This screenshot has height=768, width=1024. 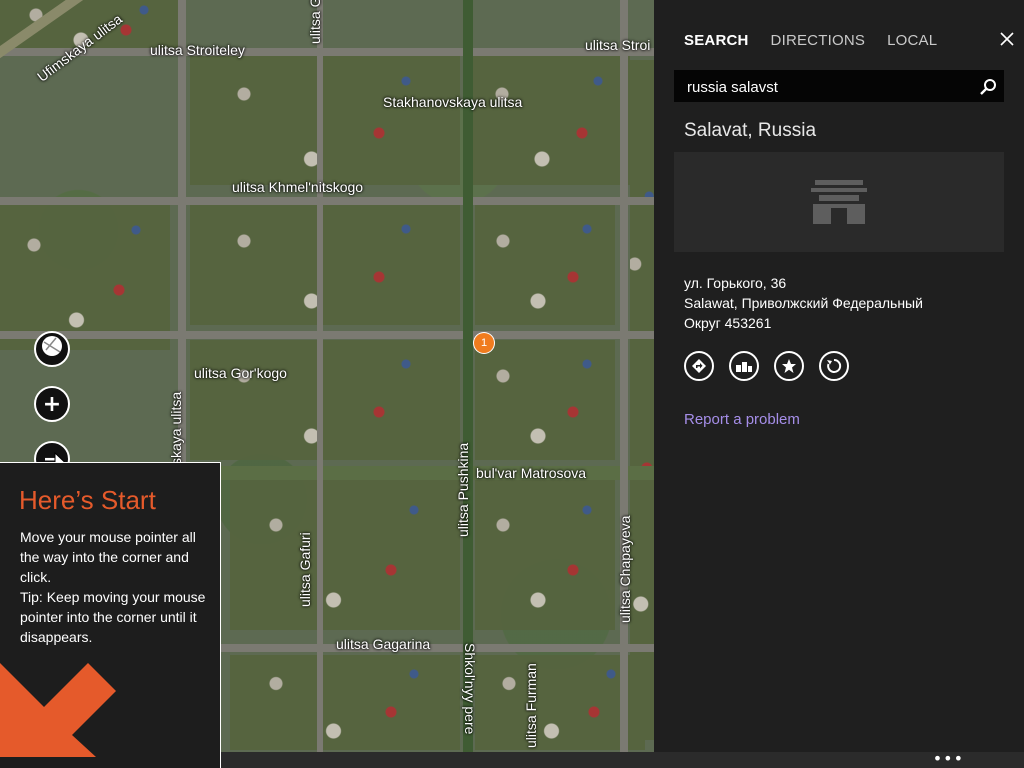 What do you see at coordinates (1007, 39) in the screenshot?
I see `close-icon` at bounding box center [1007, 39].